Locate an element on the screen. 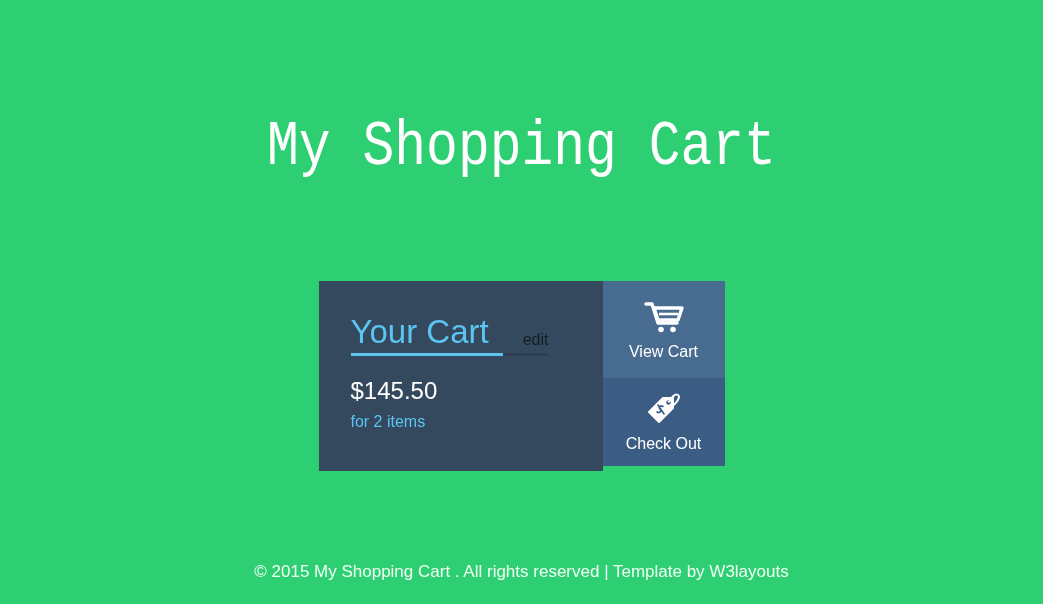  cart-icon is located at coordinates (663, 317).